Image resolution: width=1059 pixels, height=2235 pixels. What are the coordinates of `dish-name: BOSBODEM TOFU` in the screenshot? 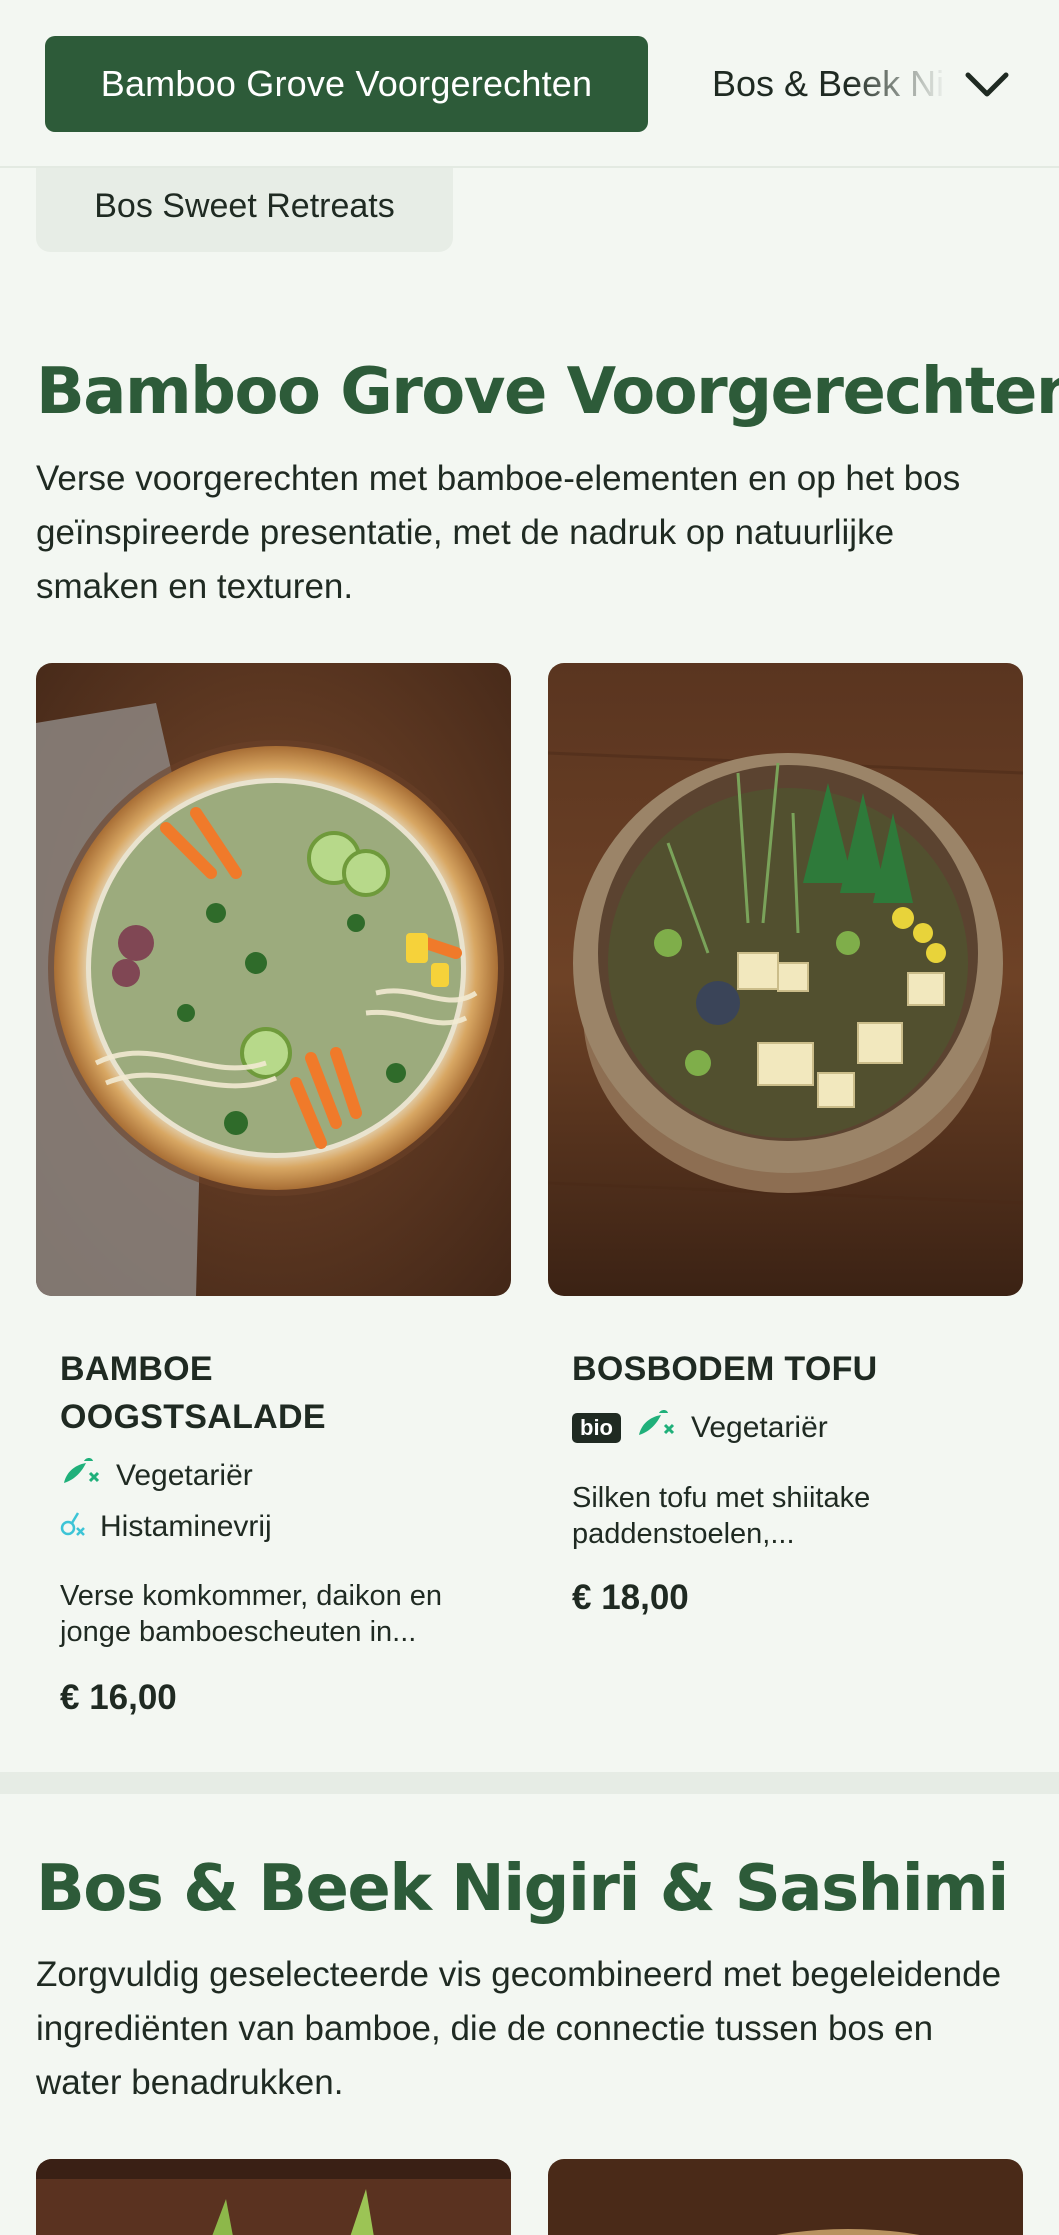 It's located at (725, 1369).